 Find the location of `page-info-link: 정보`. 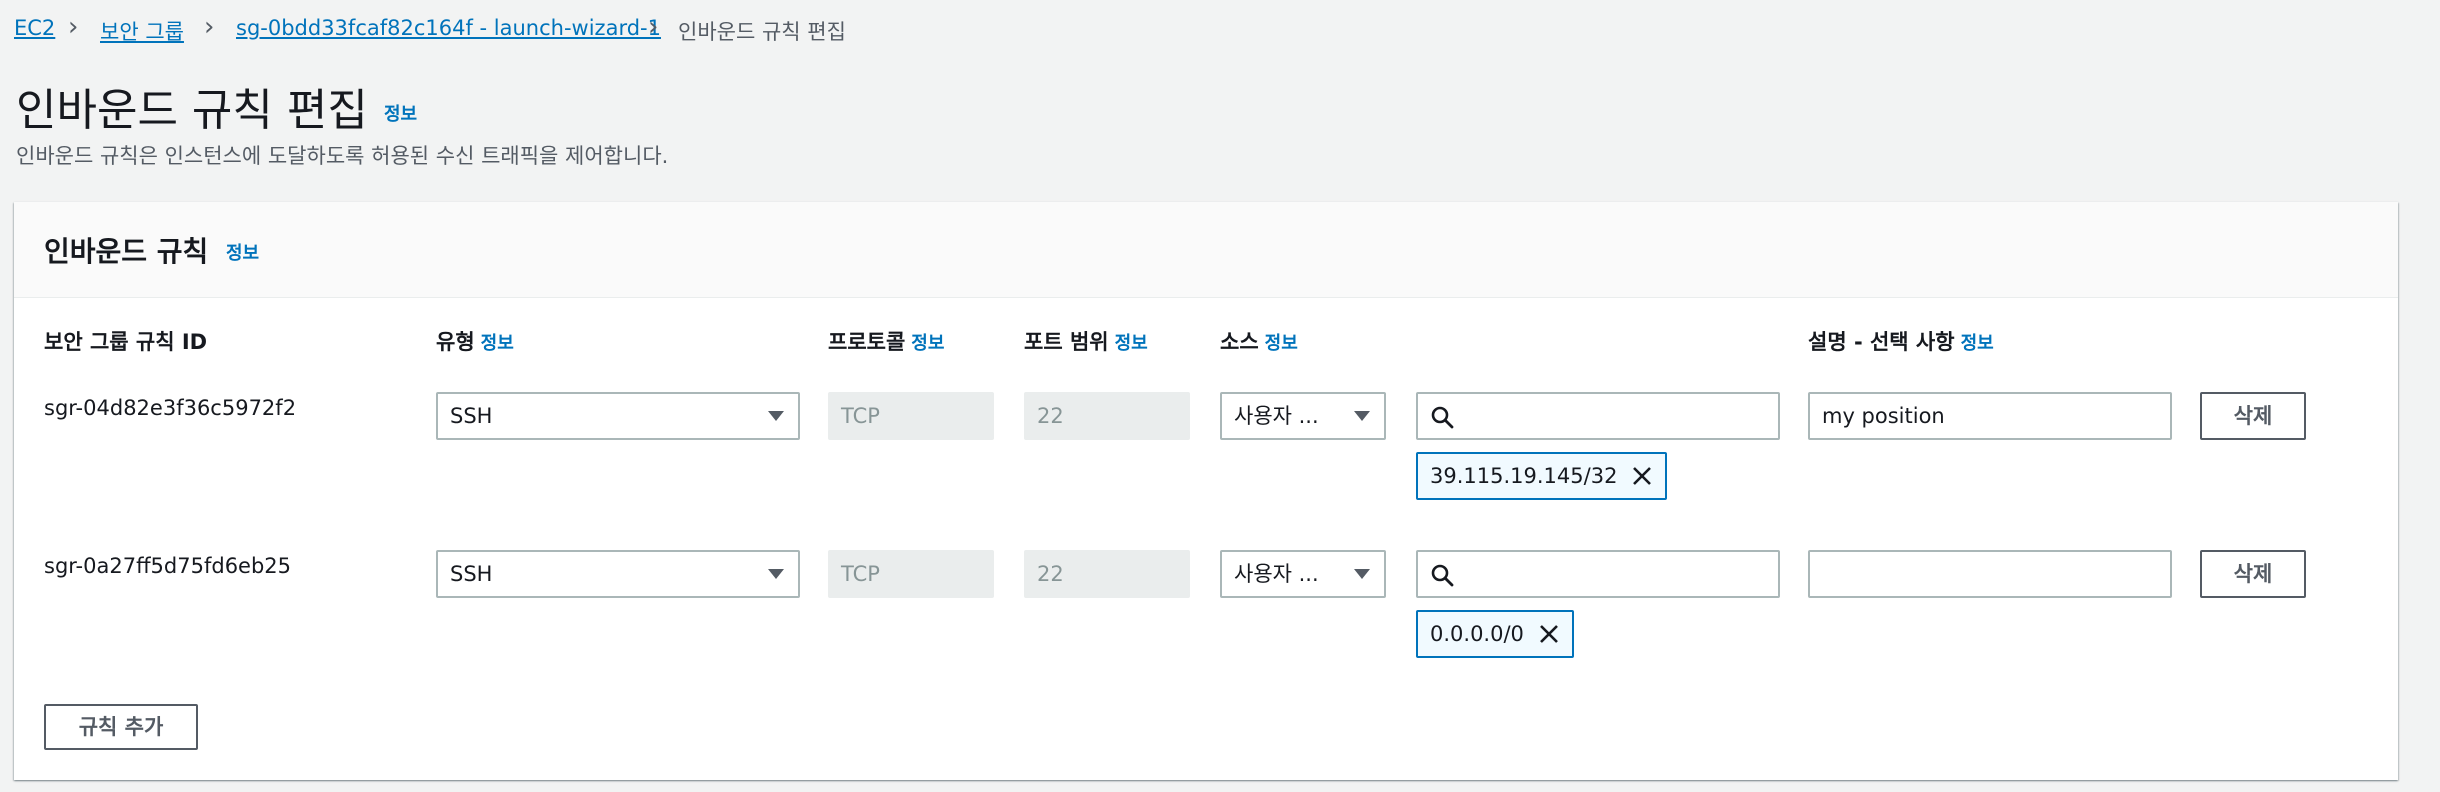

page-info-link: 정보 is located at coordinates (400, 113).